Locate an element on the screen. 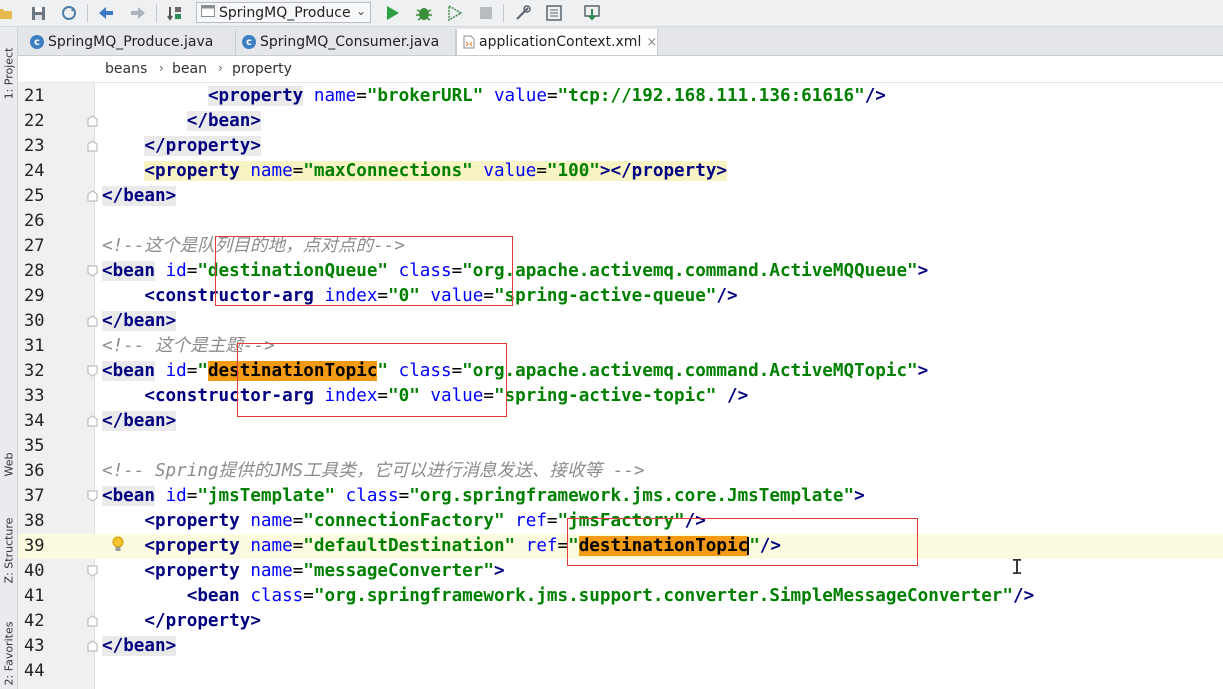  line-number: 30 is located at coordinates (34, 321).